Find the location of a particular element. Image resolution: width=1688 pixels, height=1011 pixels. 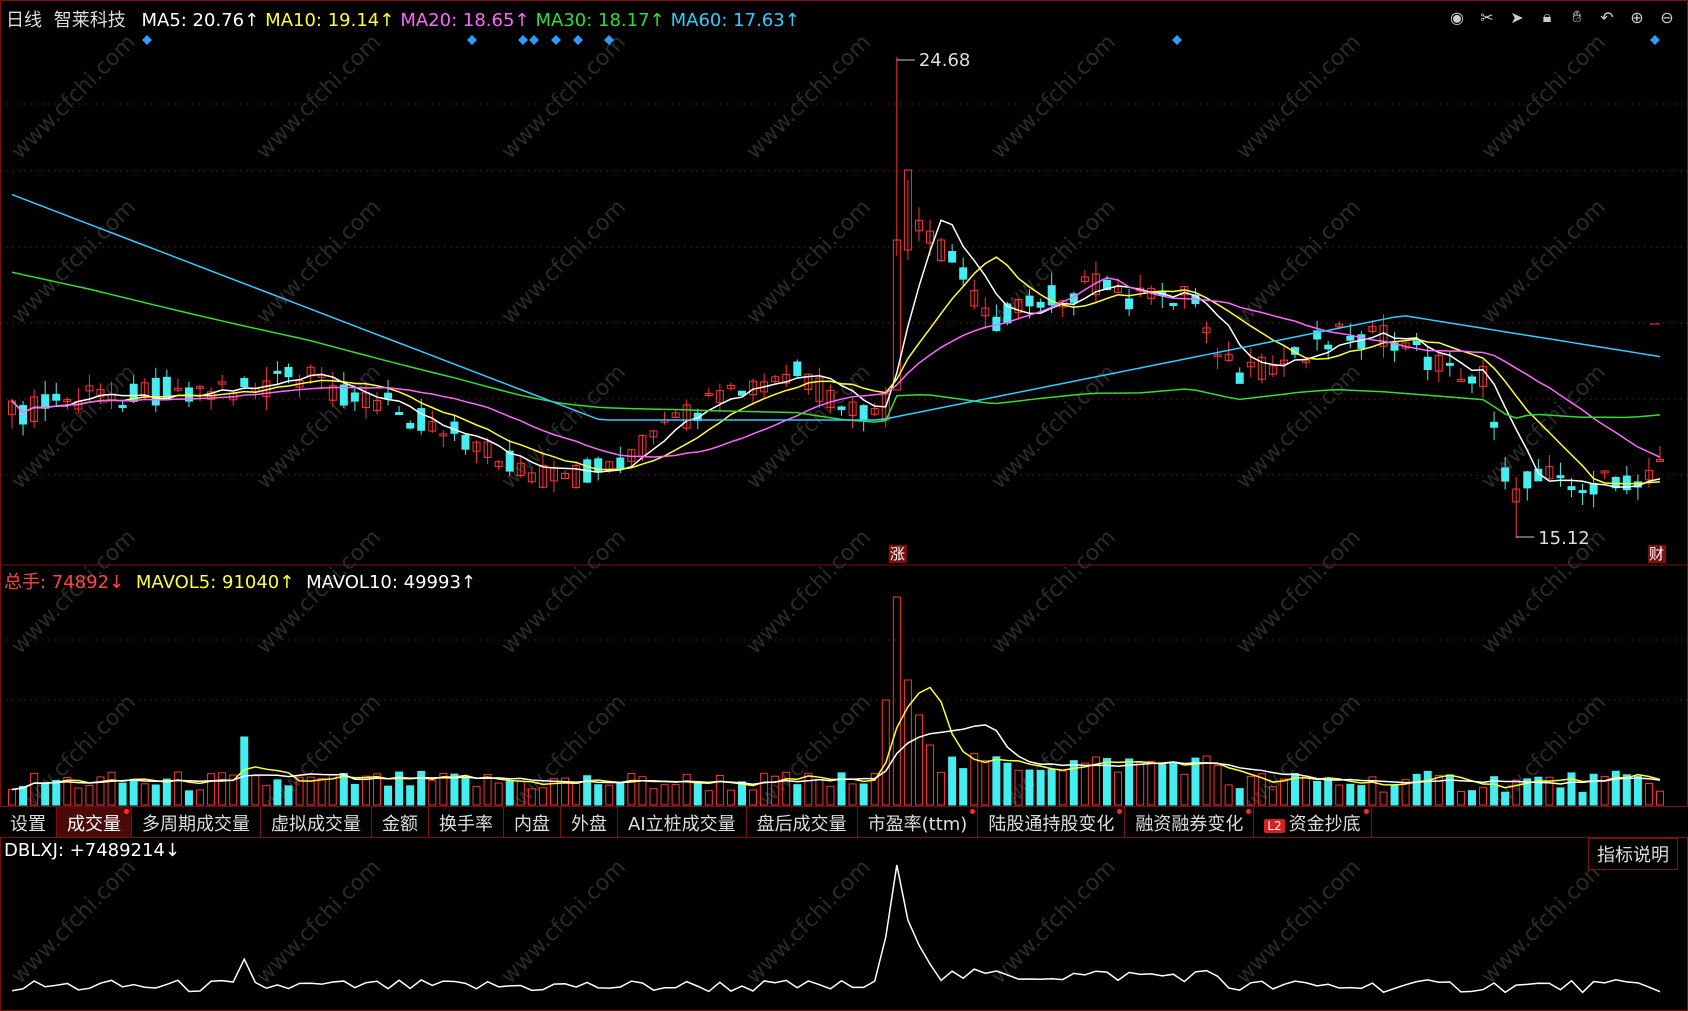

tab-label: 虚拟成交量 is located at coordinates (316, 824).